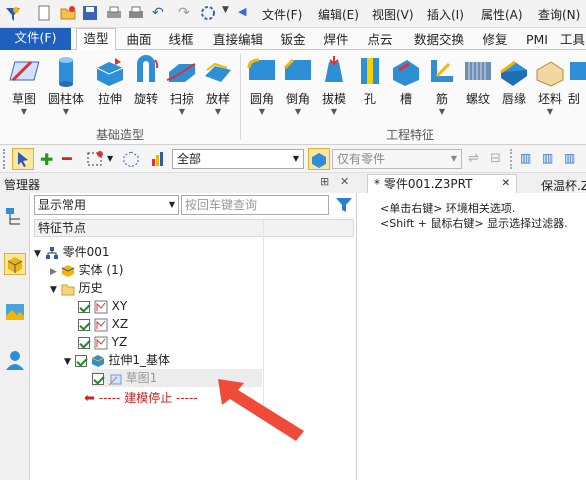  What do you see at coordinates (106, 205) in the screenshot?
I see `display-filter-select: 显示常用 ▼` at bounding box center [106, 205].